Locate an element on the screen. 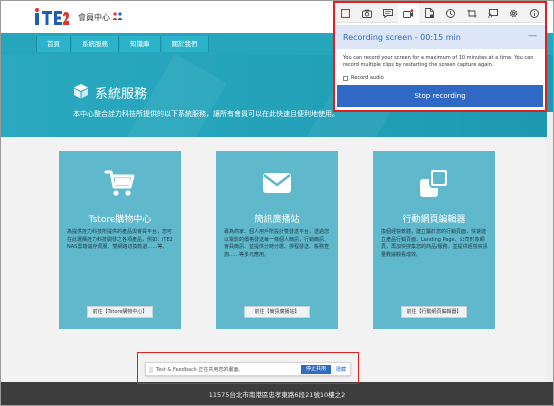  card-title: 簡訊廣播站 is located at coordinates (277, 220).